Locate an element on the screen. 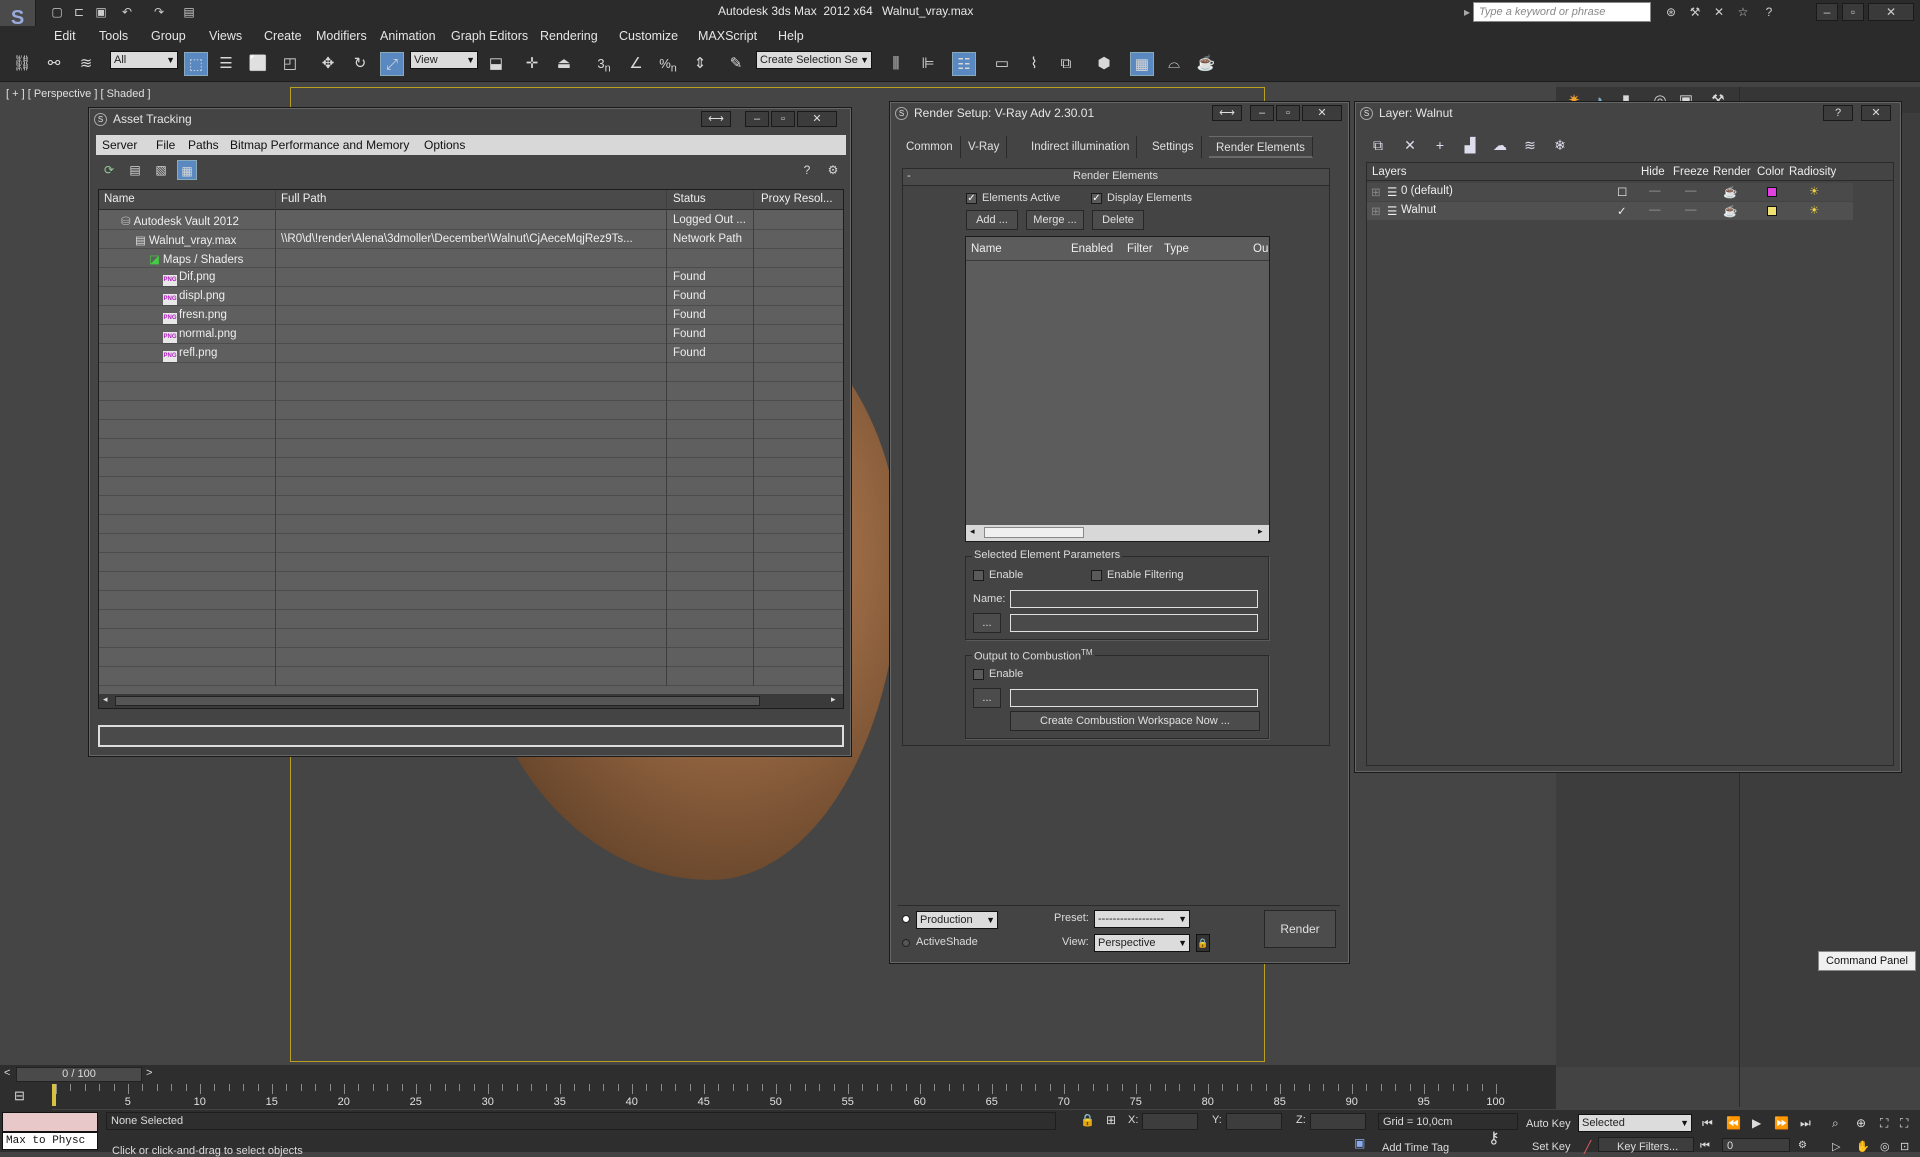 This screenshot has width=1920, height=1157. select-in-layer-icon: ▟ is located at coordinates (1470, 145).